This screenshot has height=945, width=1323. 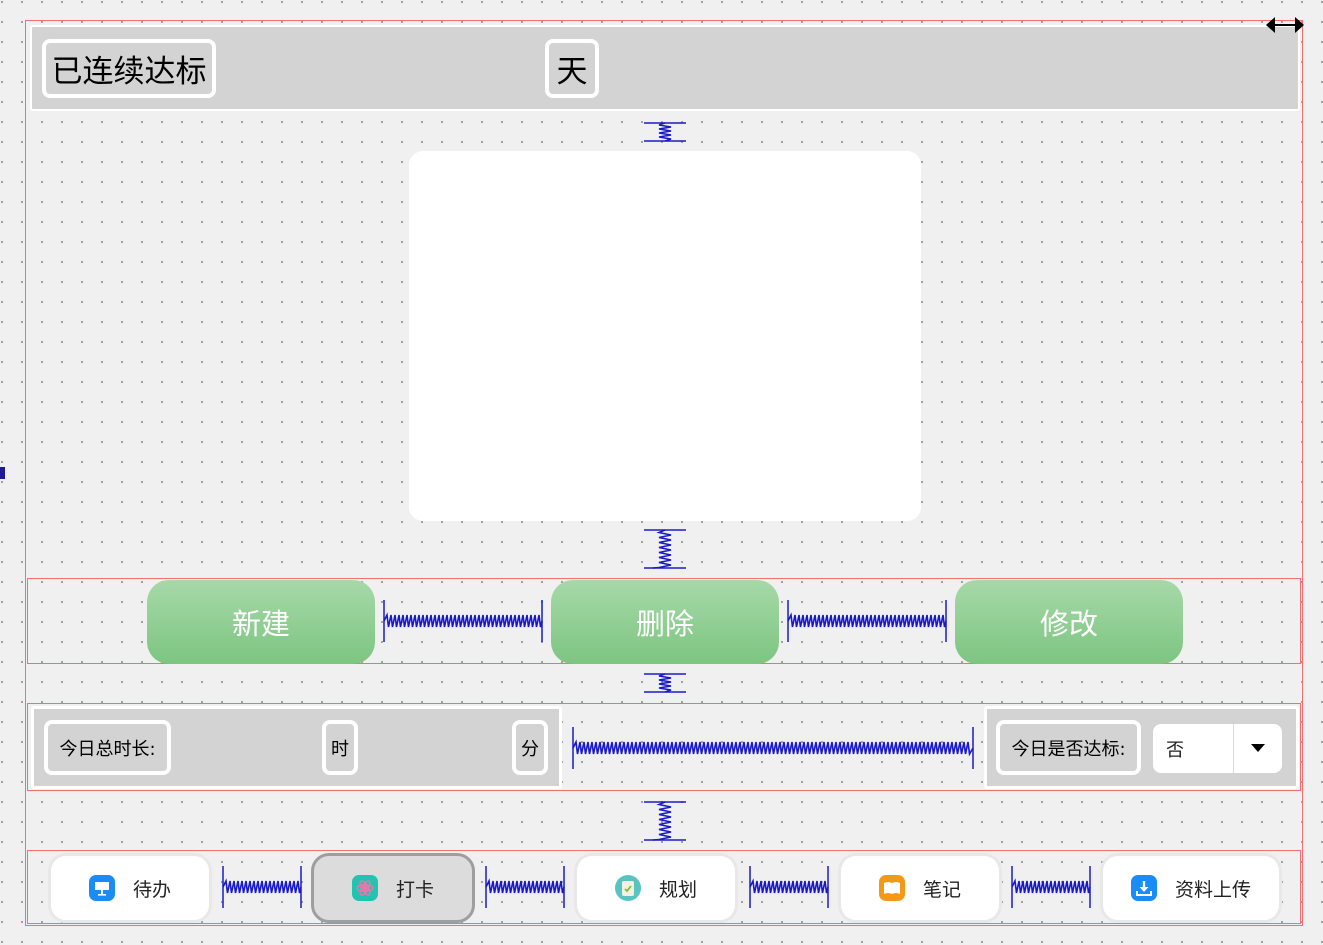 What do you see at coordinates (2, 473) in the screenshot?
I see `splitter-marker` at bounding box center [2, 473].